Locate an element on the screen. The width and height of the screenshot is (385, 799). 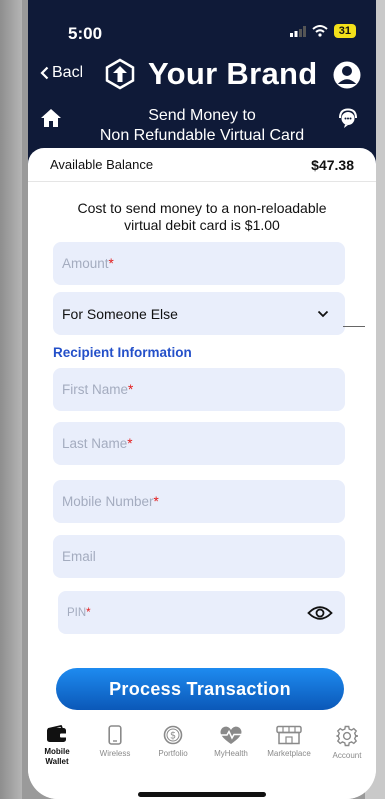
wifi-icon is located at coordinates (320, 31).